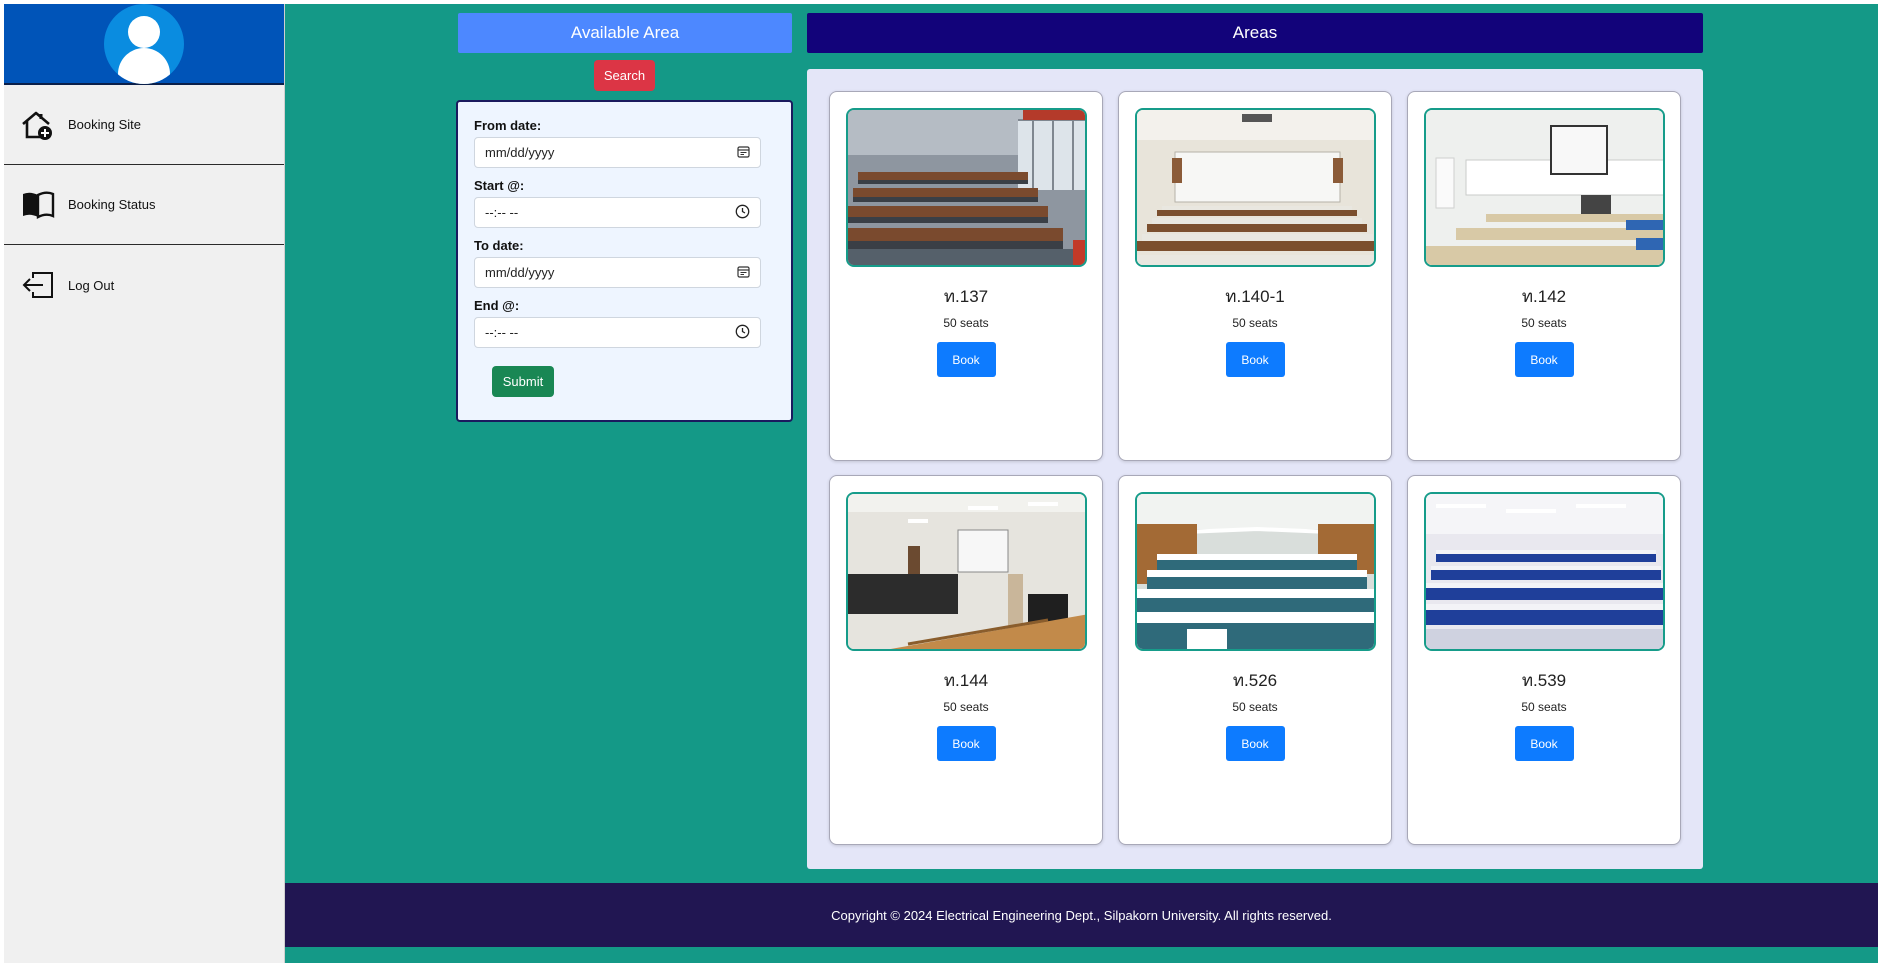 This screenshot has height=967, width=1878. Describe the element at coordinates (617, 272) in the screenshot. I see `to-date-input: mm/dd/yyyy` at that location.